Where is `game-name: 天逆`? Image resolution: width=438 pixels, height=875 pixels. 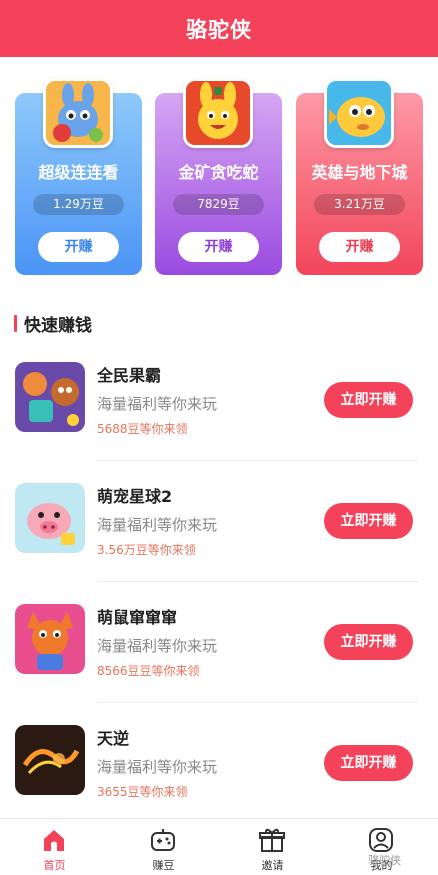 game-name: 天逆 is located at coordinates (113, 738).